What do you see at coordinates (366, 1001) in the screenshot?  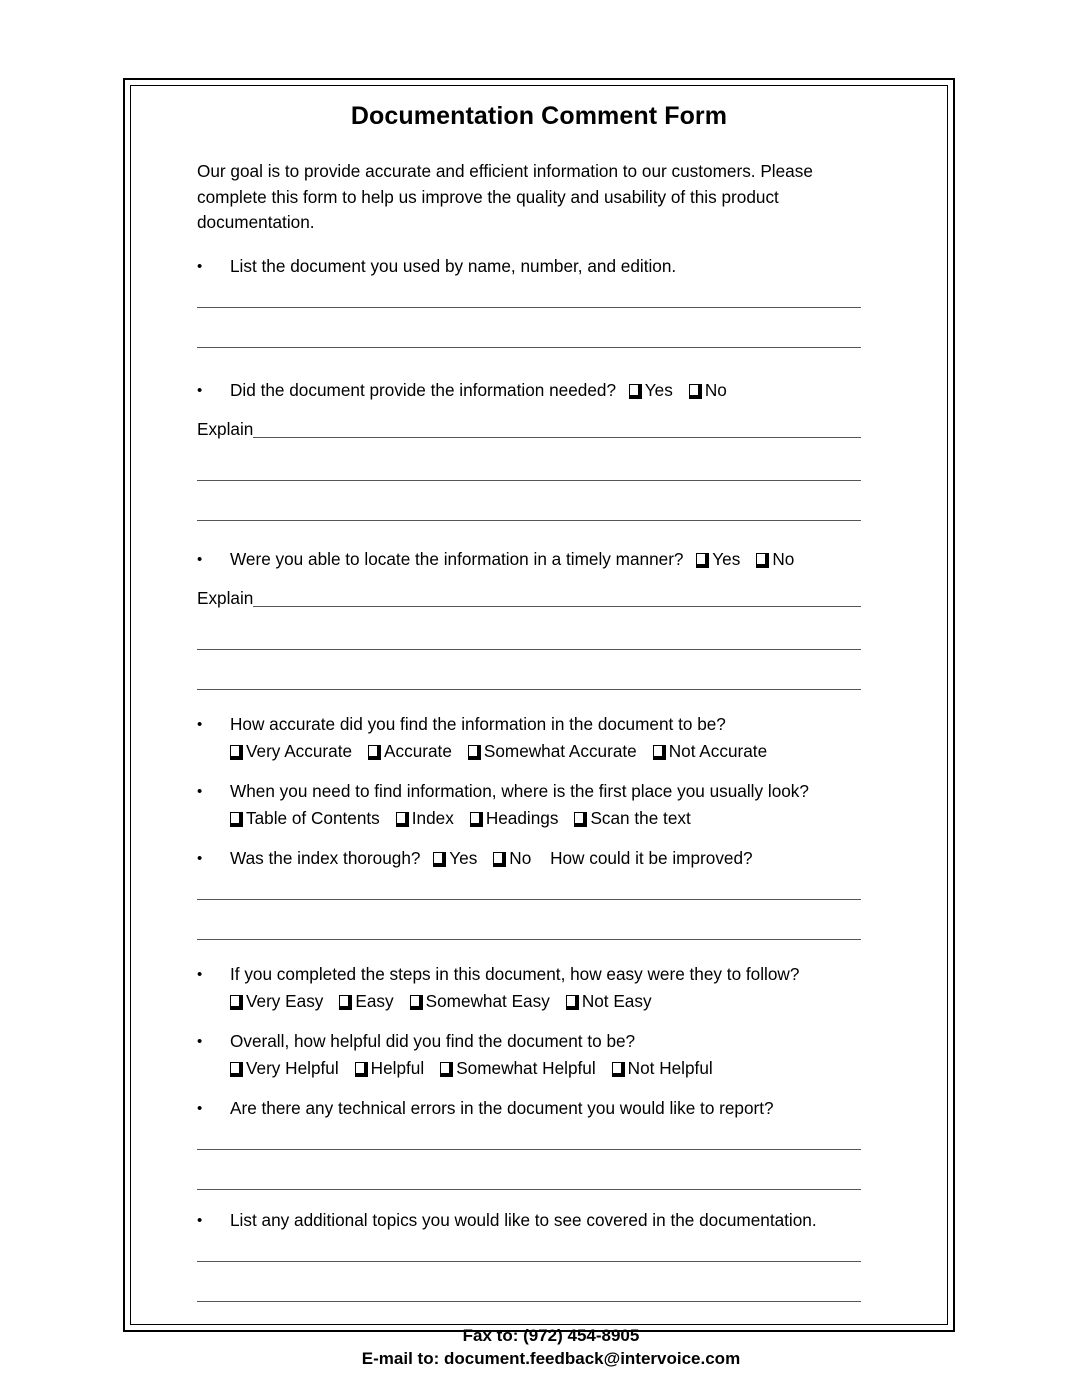 I see `option-easy: Easy` at bounding box center [366, 1001].